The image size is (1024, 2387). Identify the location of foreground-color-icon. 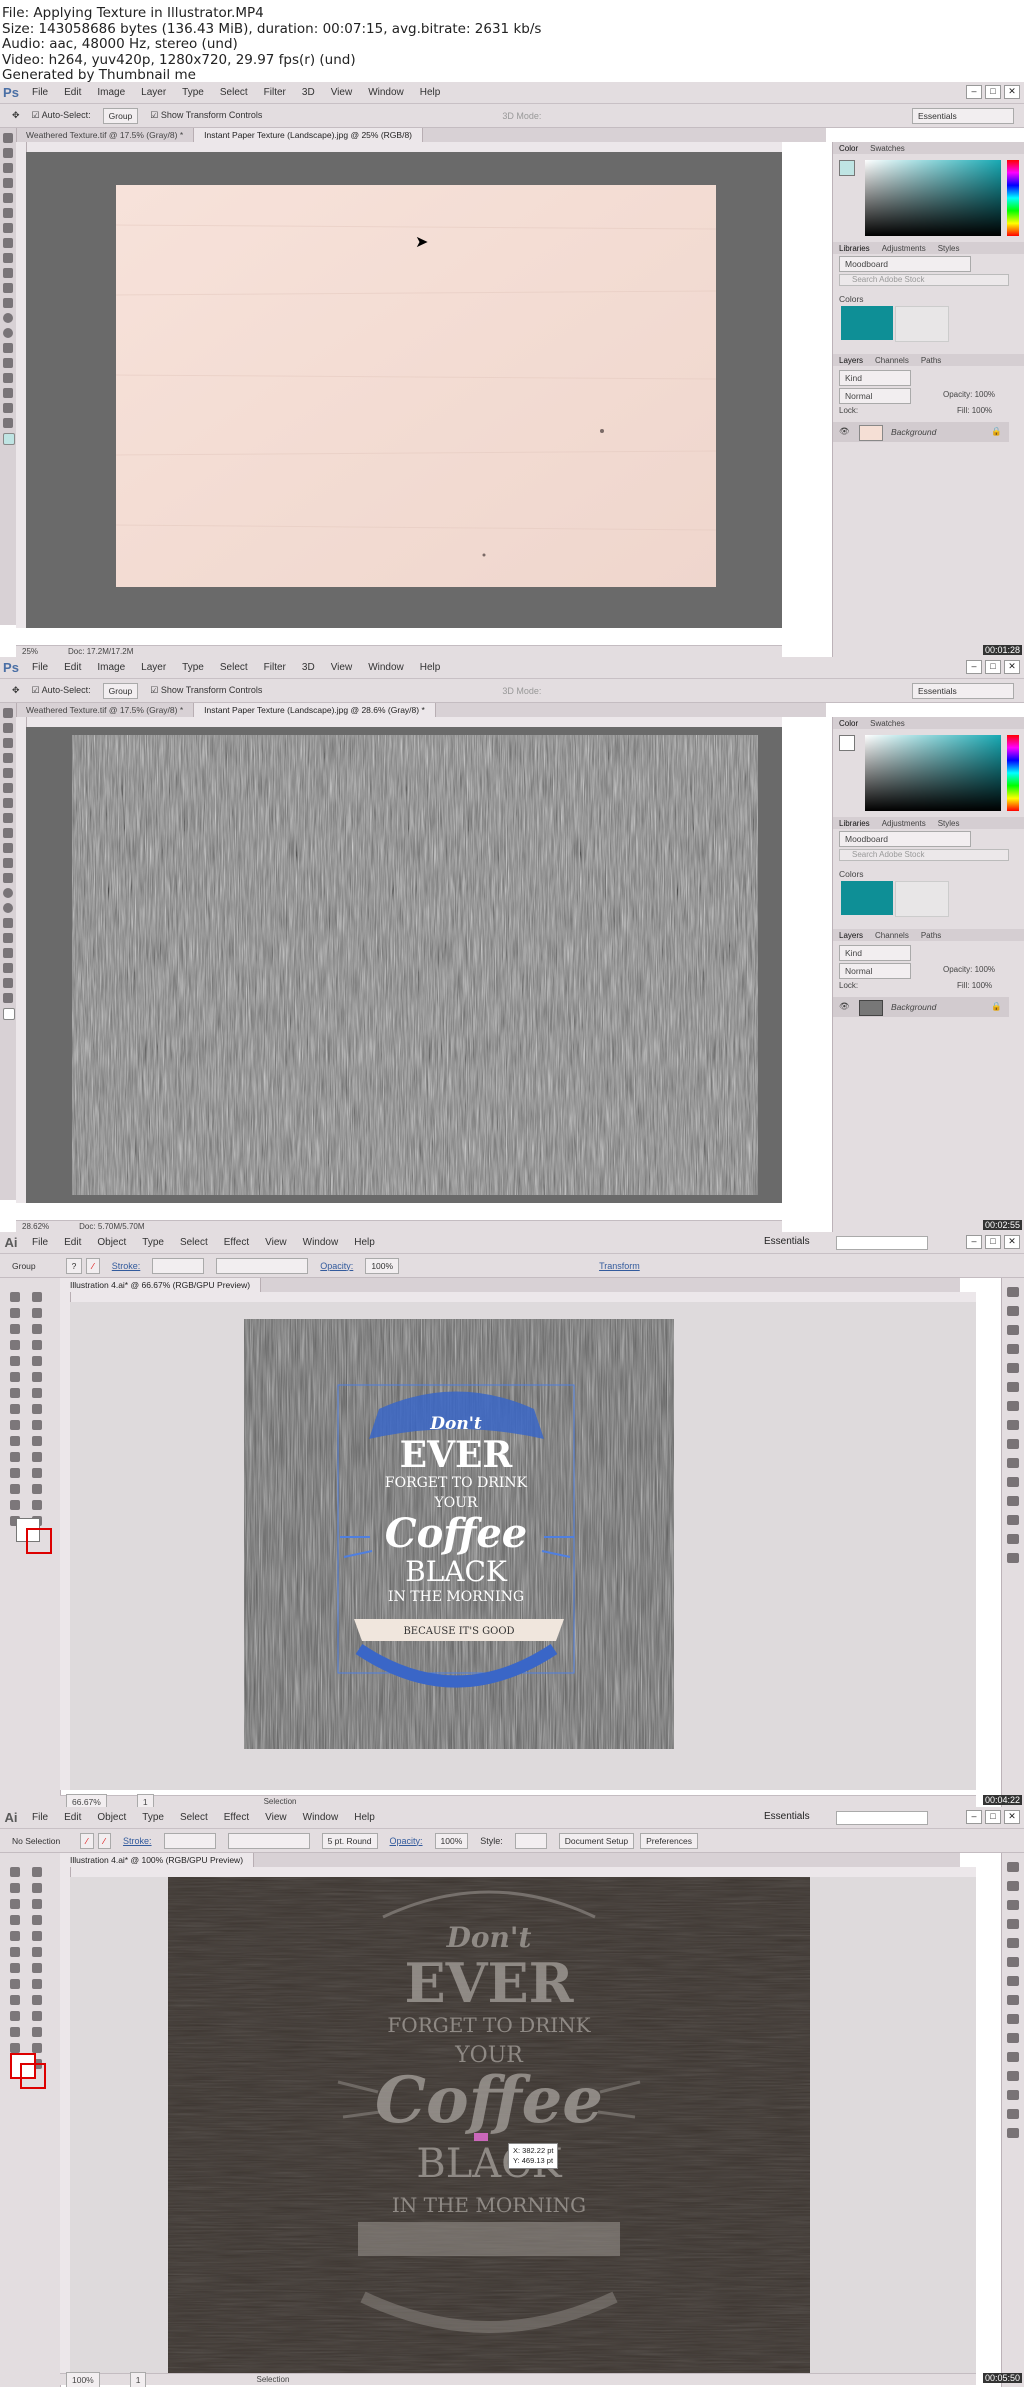
(9, 1014).